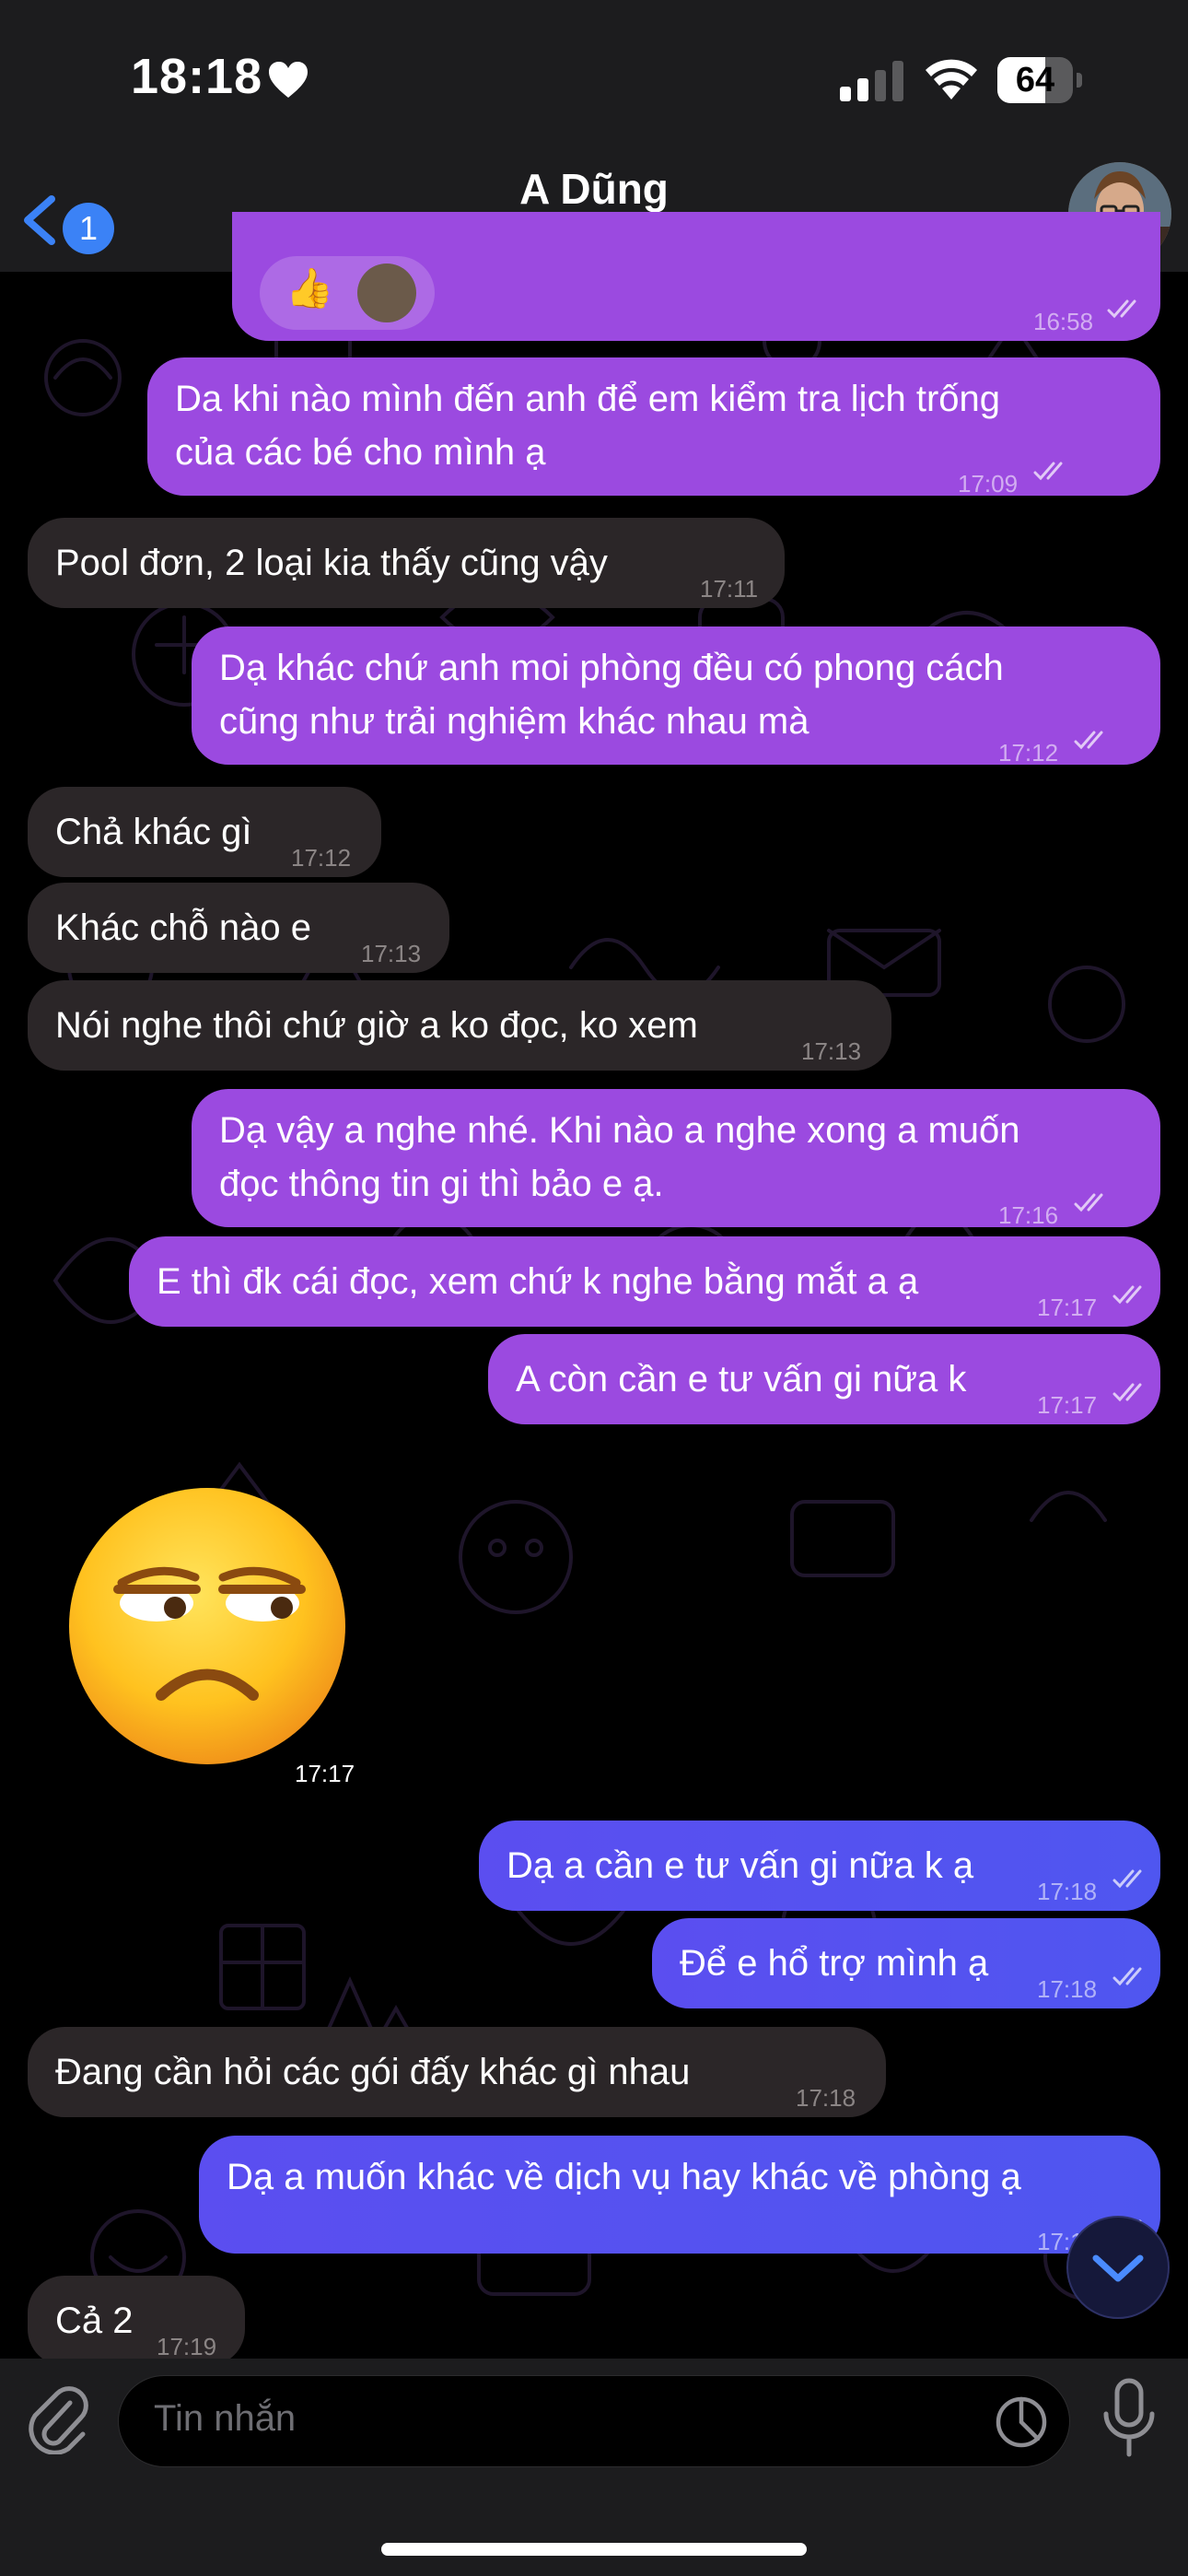 This screenshot has height=2576, width=1188. I want to click on message-bubble-incoming: Pool đơn, 2 loại kia thấy cũng vậy 17:11, so click(406, 563).